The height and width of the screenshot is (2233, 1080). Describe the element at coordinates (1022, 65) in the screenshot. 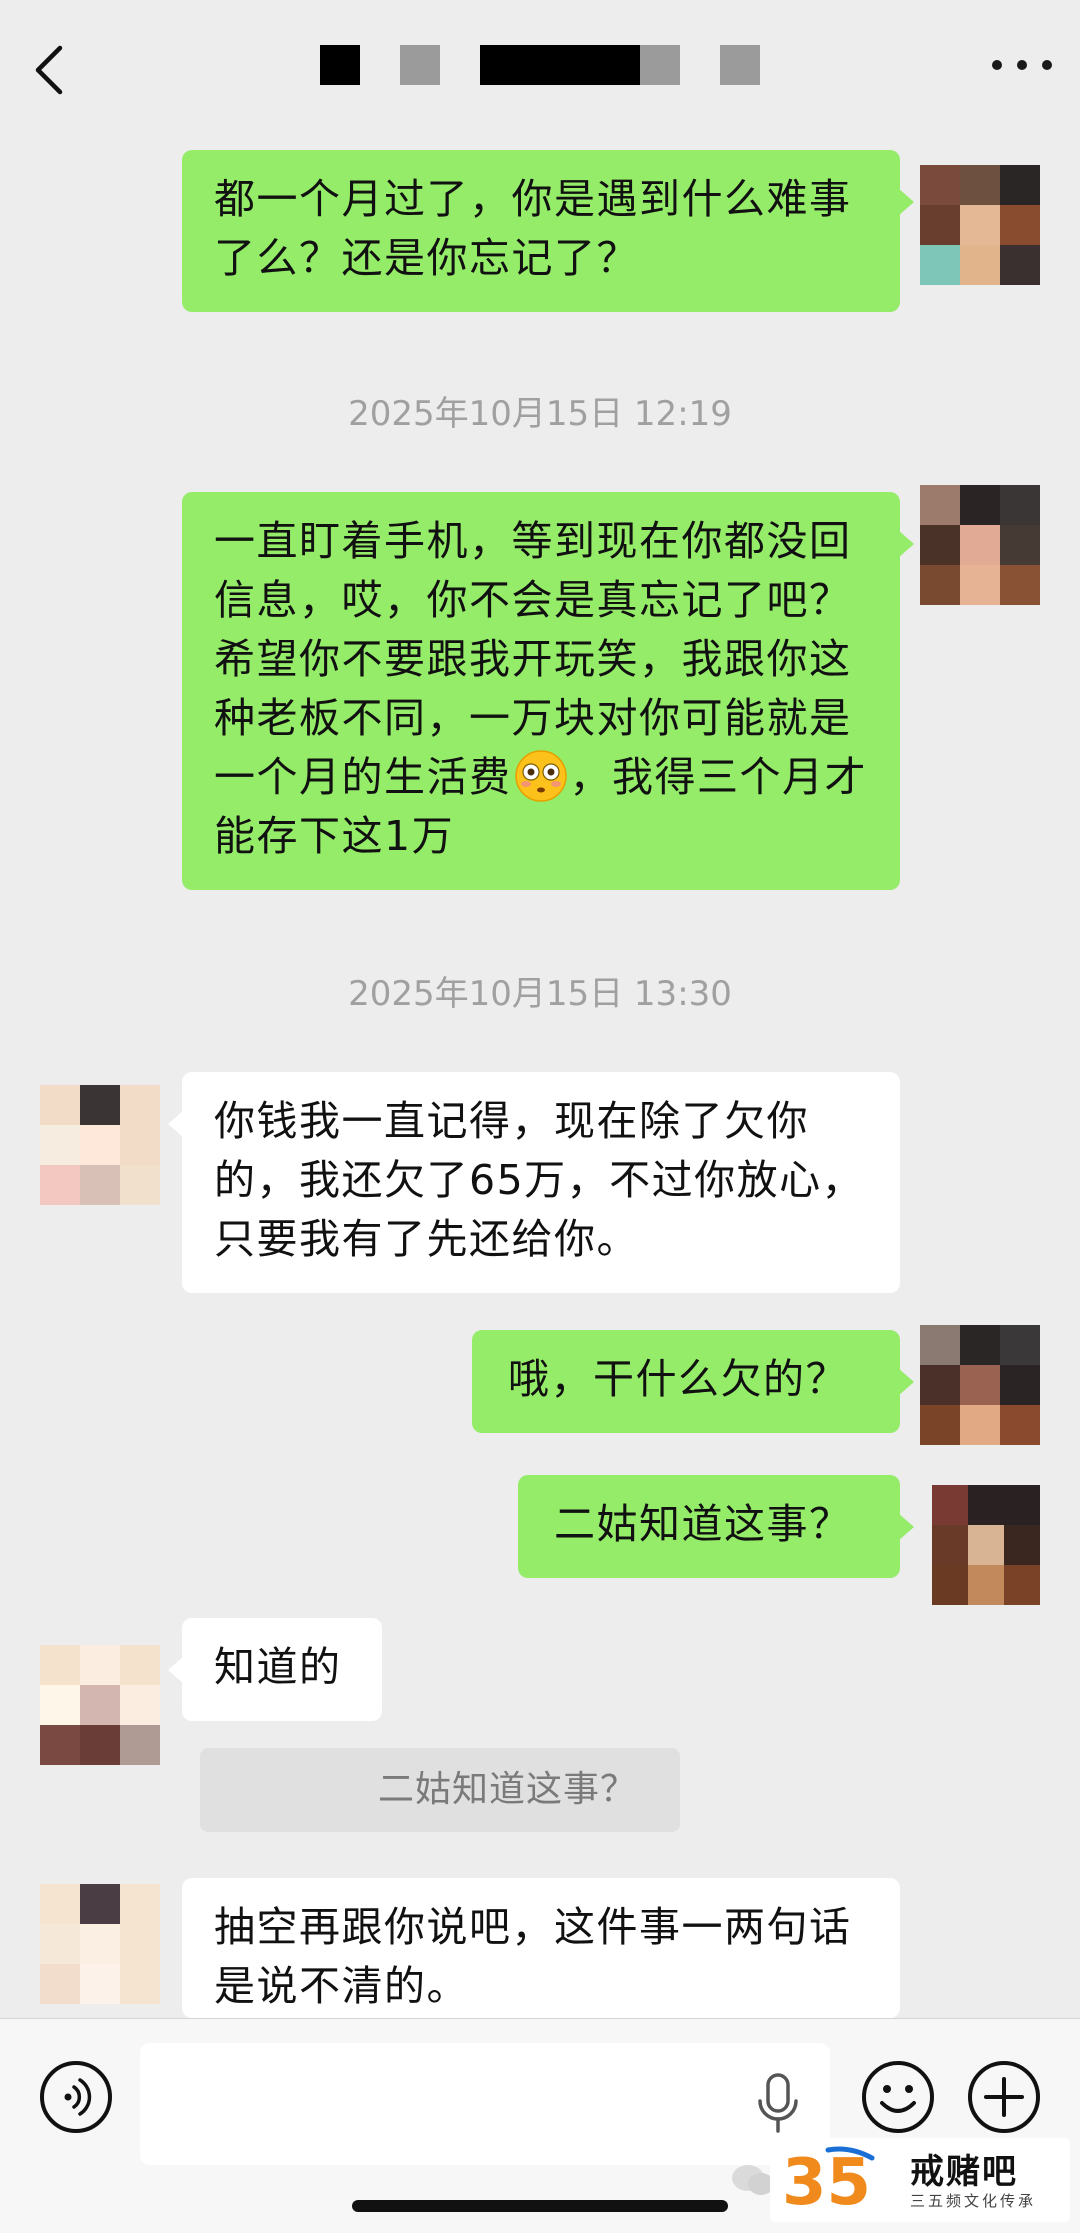

I see `more-dots-icon` at that location.